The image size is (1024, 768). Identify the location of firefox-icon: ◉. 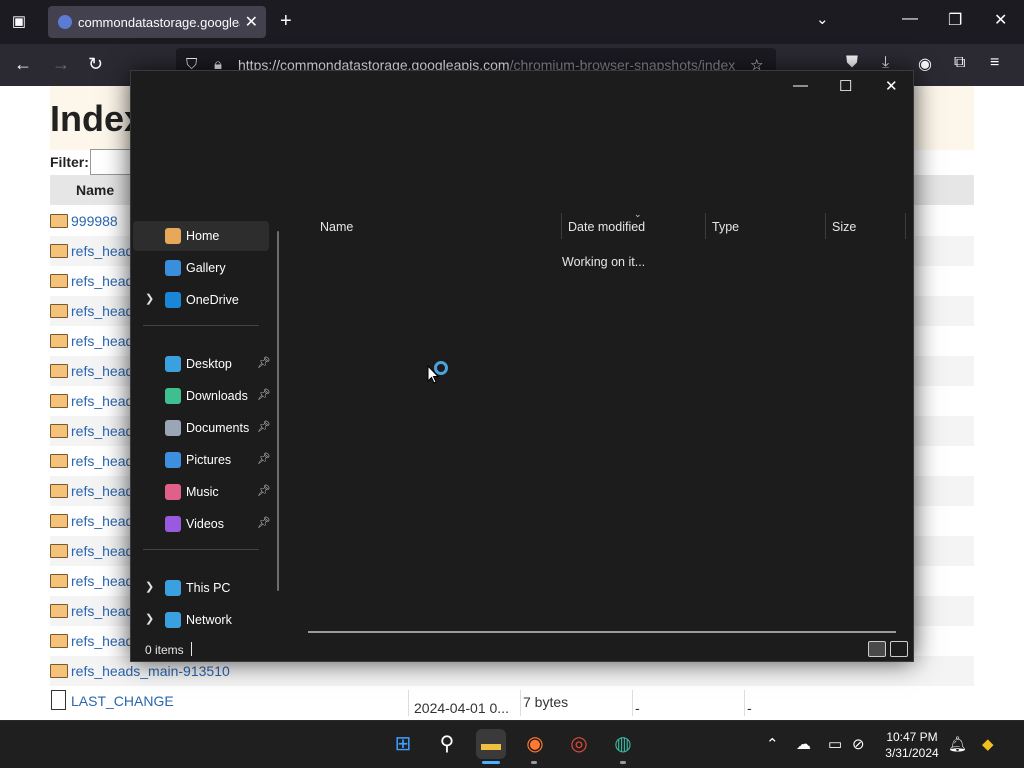
(535, 744).